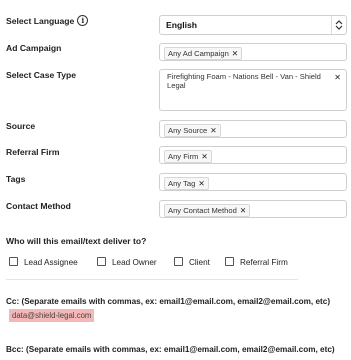  I want to click on delivery-question: Who will this email/text deliver to?, so click(76, 241).